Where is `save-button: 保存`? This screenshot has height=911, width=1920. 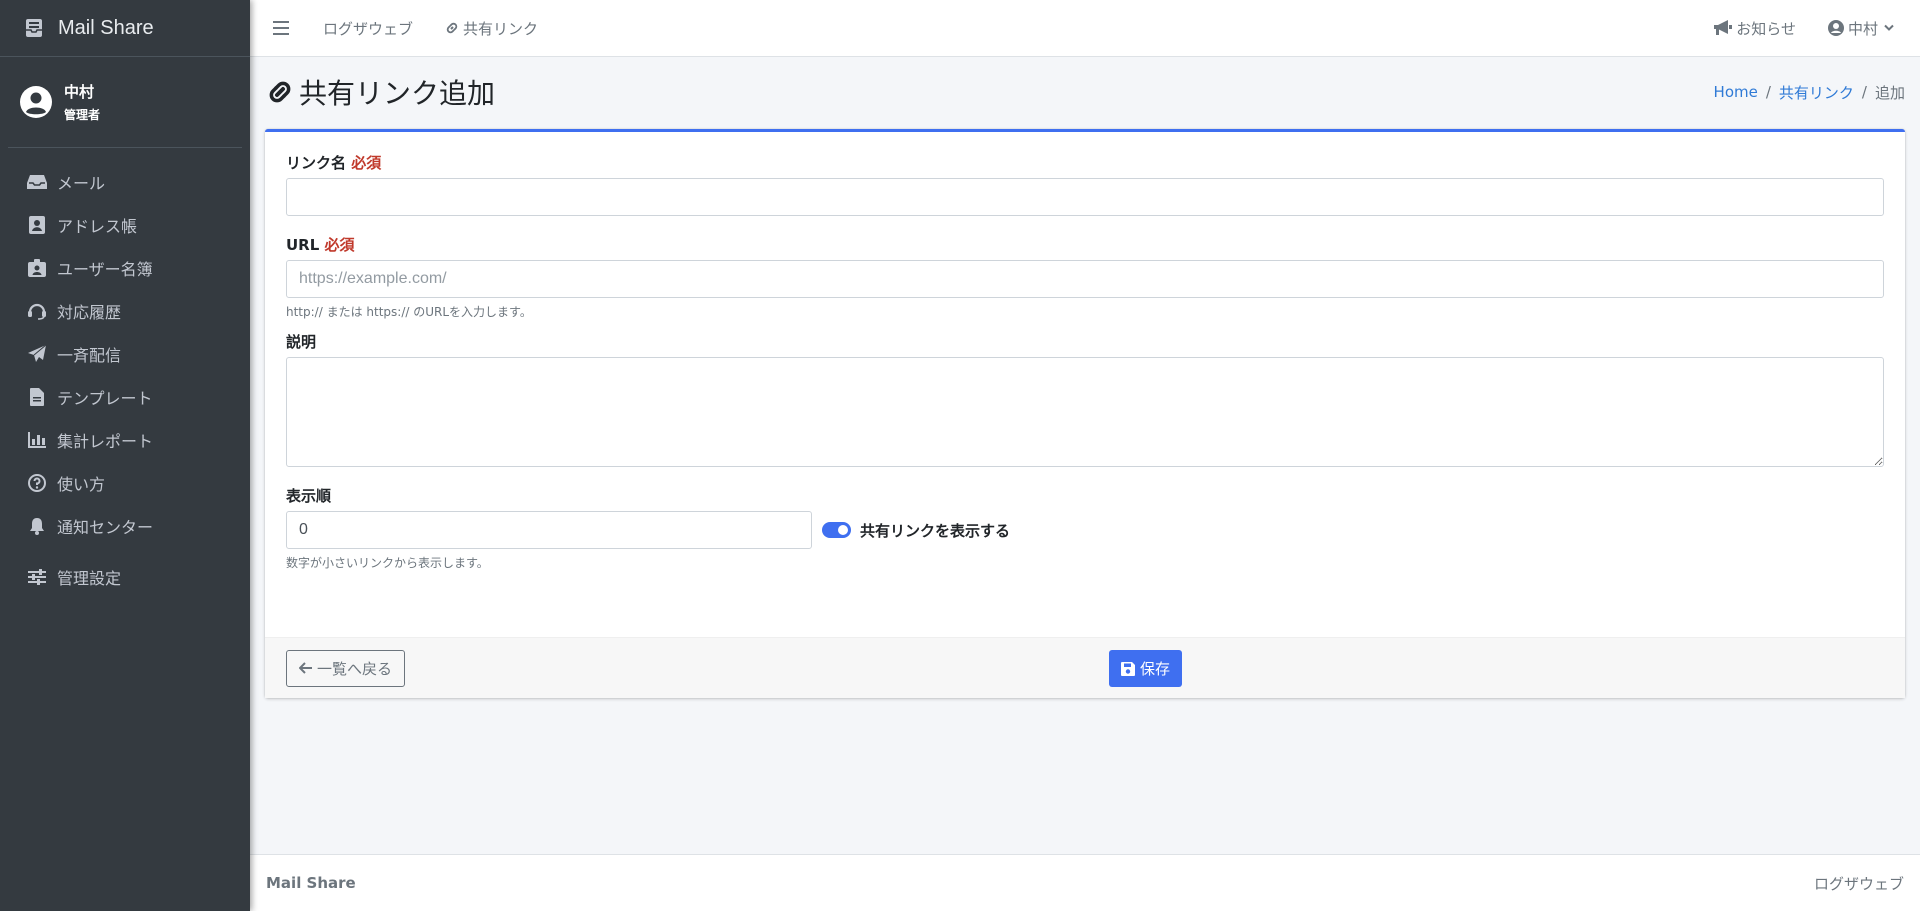 save-button: 保存 is located at coordinates (1146, 668).